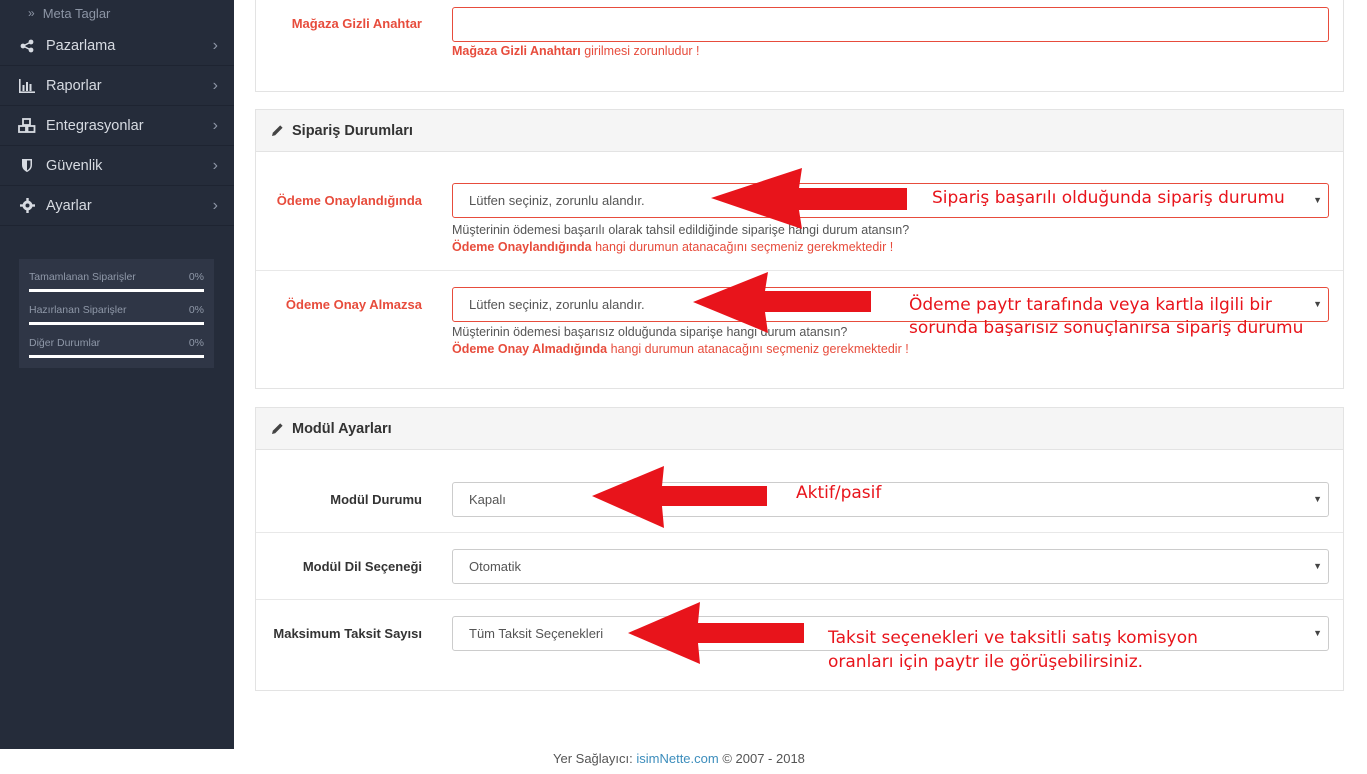  What do you see at coordinates (487, 499) in the screenshot?
I see `select-value: Kapalı` at bounding box center [487, 499].